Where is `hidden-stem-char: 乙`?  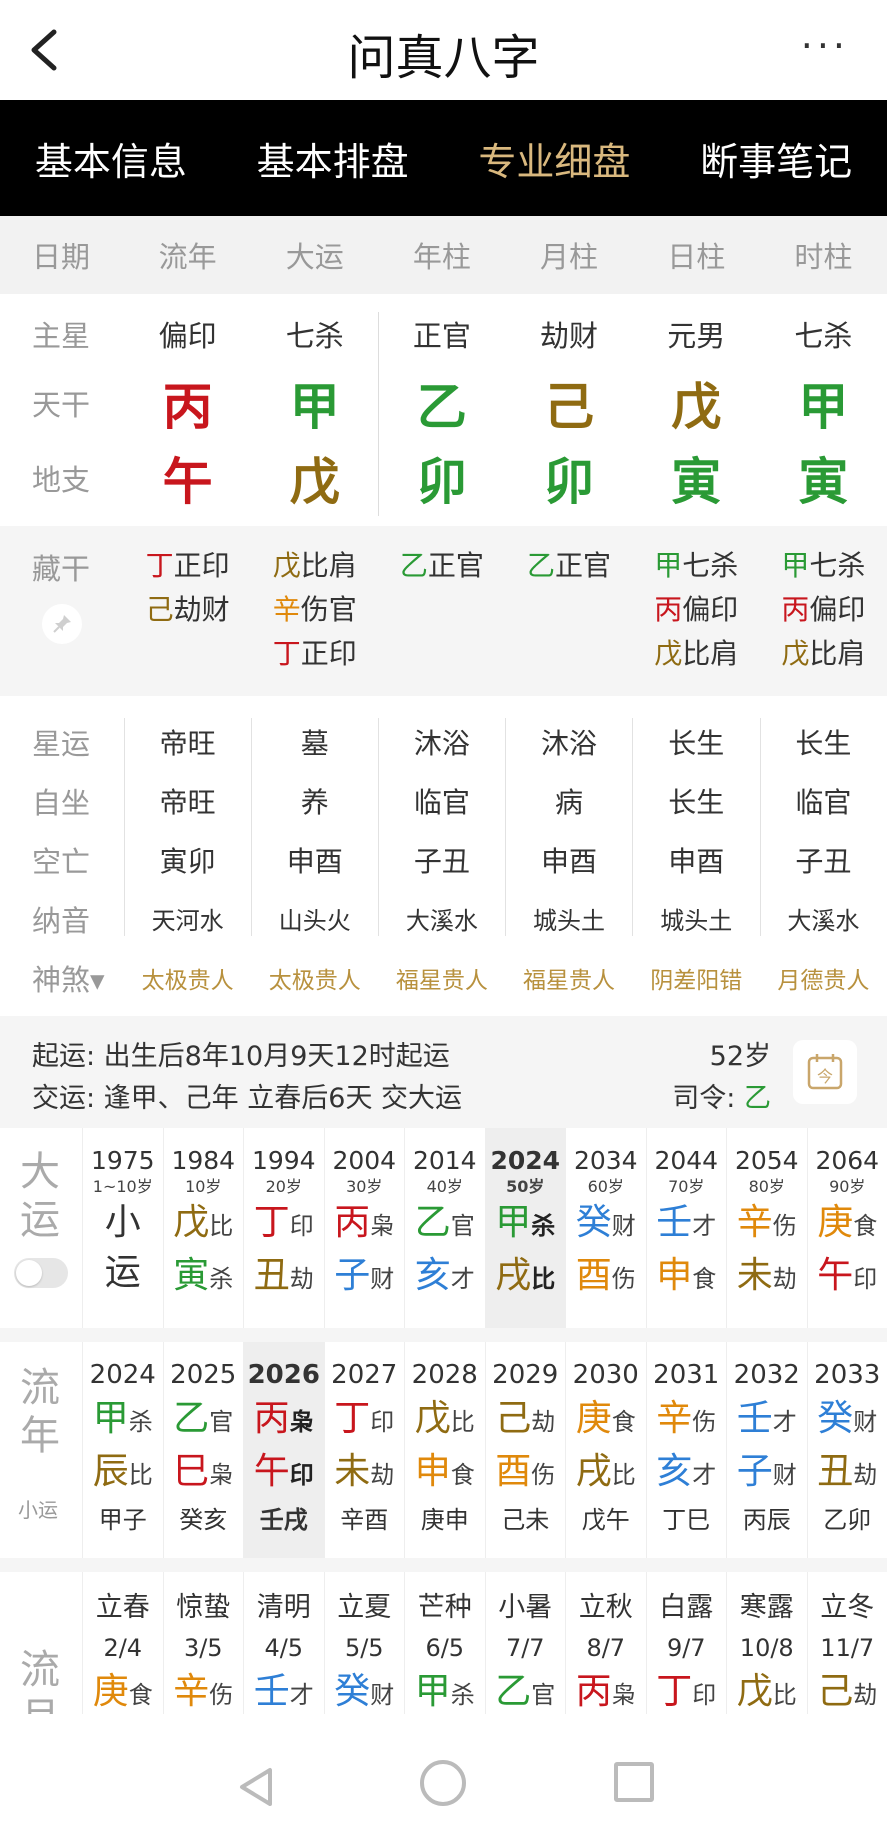 hidden-stem-char: 乙 is located at coordinates (413, 565).